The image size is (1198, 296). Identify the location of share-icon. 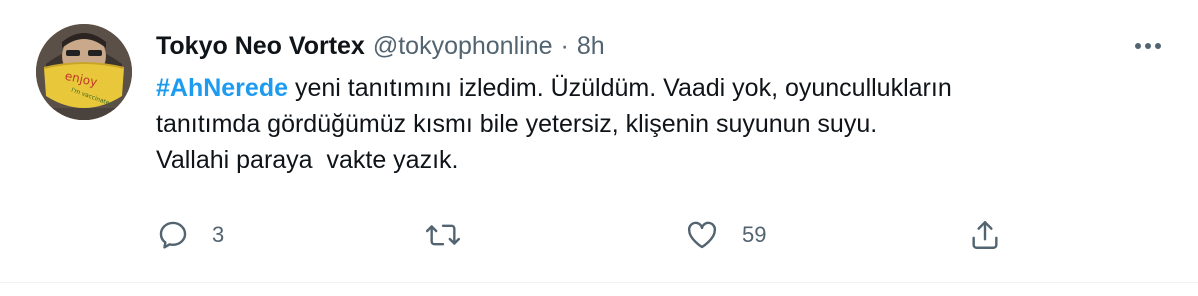
(985, 235).